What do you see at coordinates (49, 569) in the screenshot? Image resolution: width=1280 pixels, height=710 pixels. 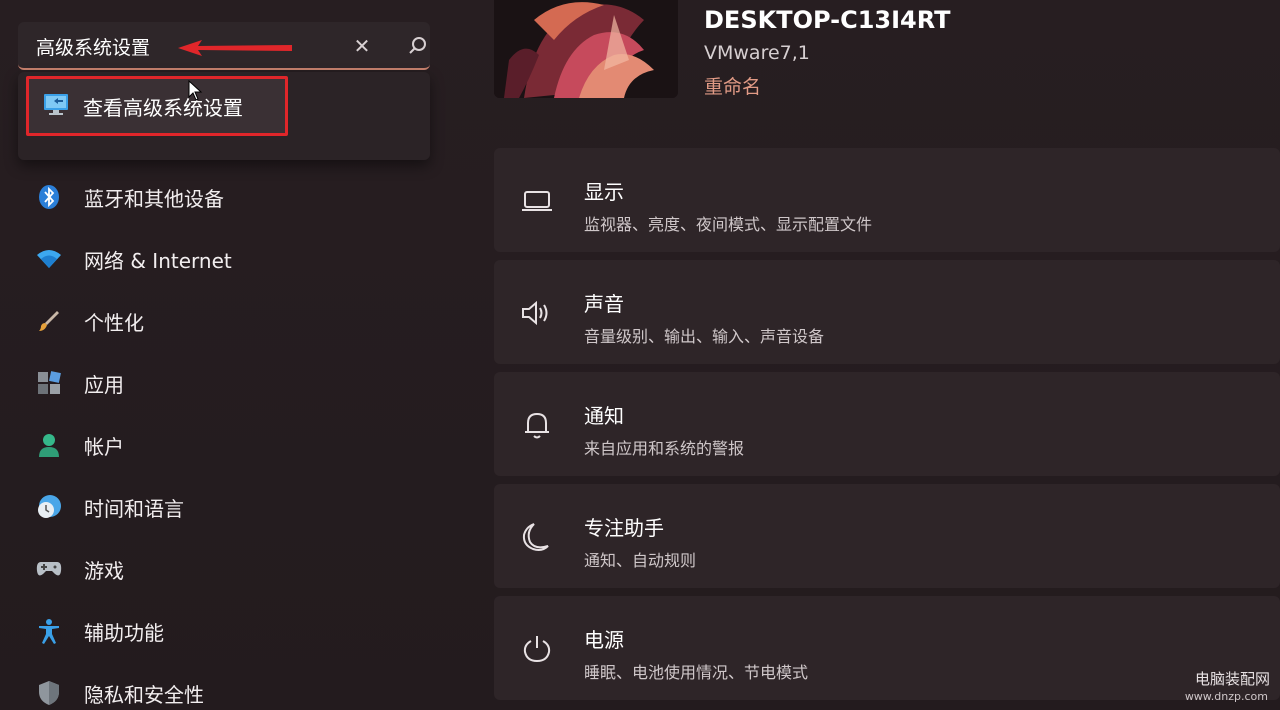 I see `gamepad-icon` at bounding box center [49, 569].